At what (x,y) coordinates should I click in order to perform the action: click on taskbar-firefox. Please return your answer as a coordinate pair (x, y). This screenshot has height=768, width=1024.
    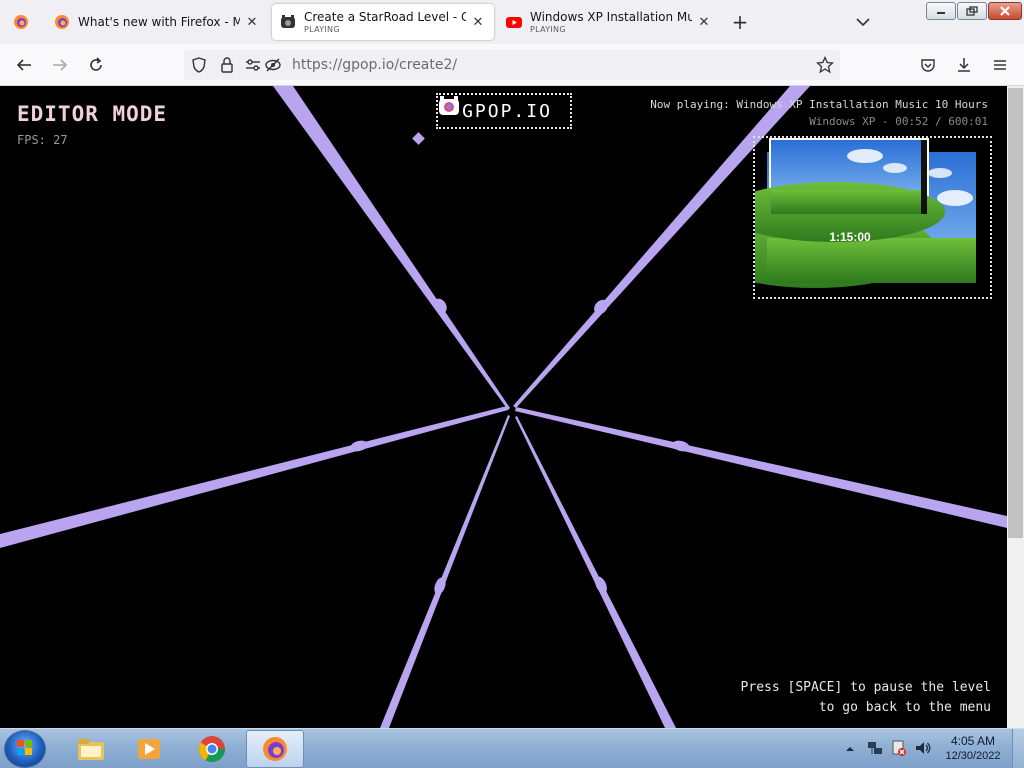
    Looking at the image, I should click on (275, 749).